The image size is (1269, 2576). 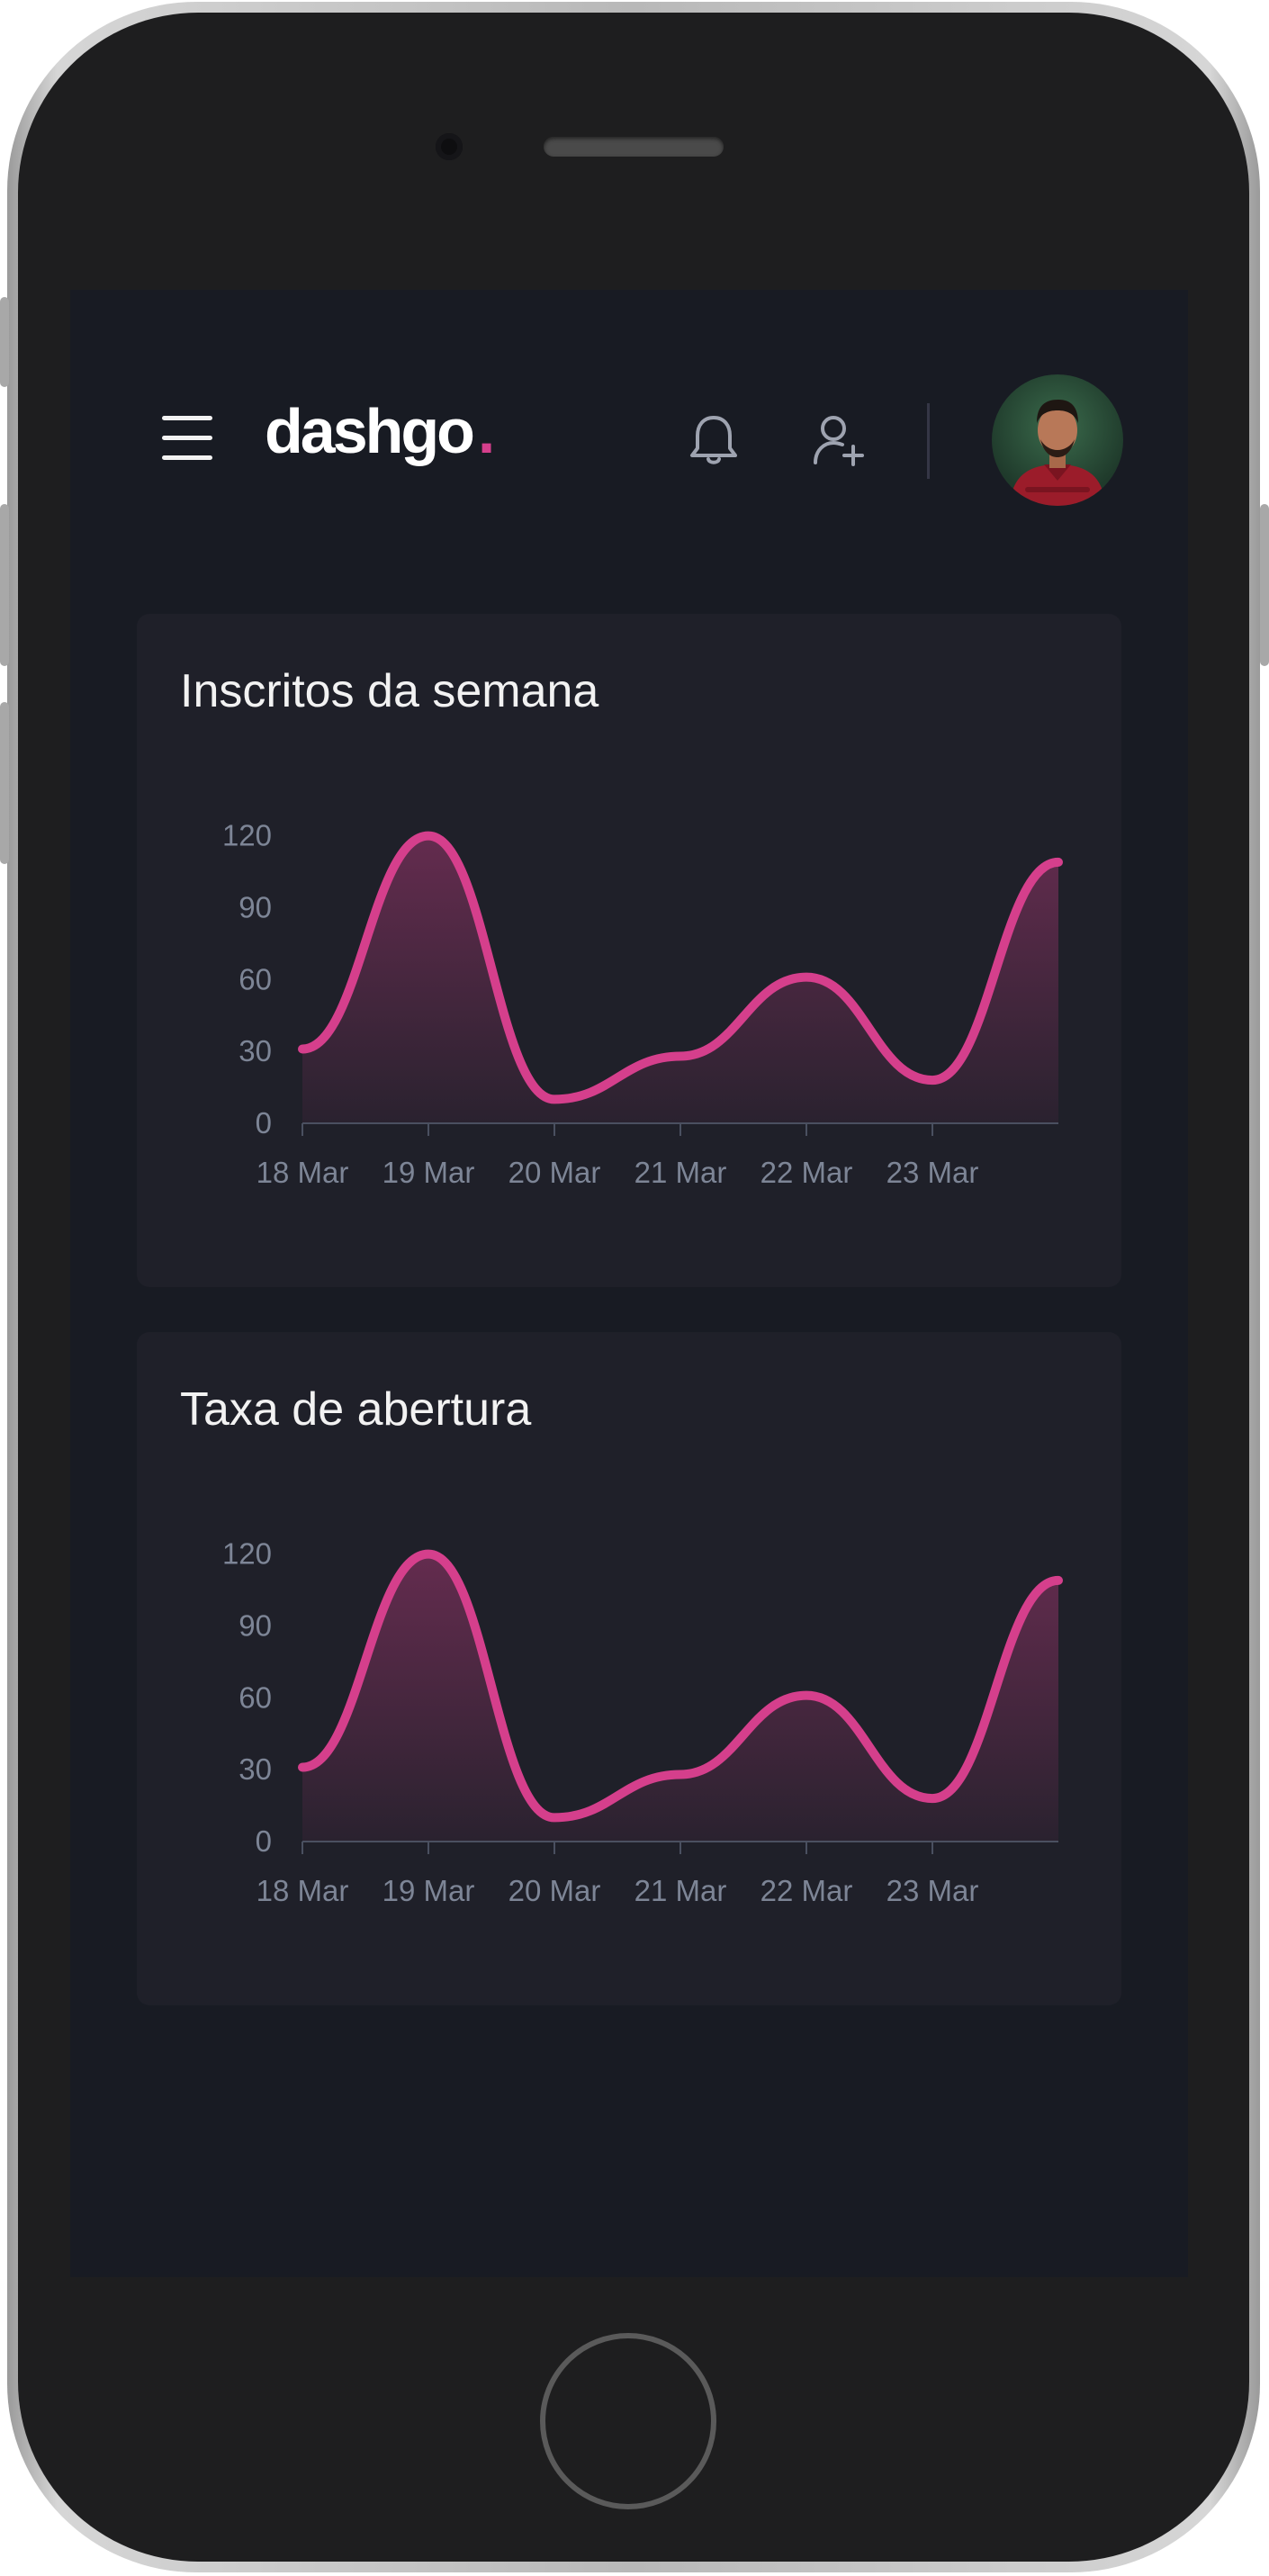 What do you see at coordinates (449, 146) in the screenshot?
I see `front-camera` at bounding box center [449, 146].